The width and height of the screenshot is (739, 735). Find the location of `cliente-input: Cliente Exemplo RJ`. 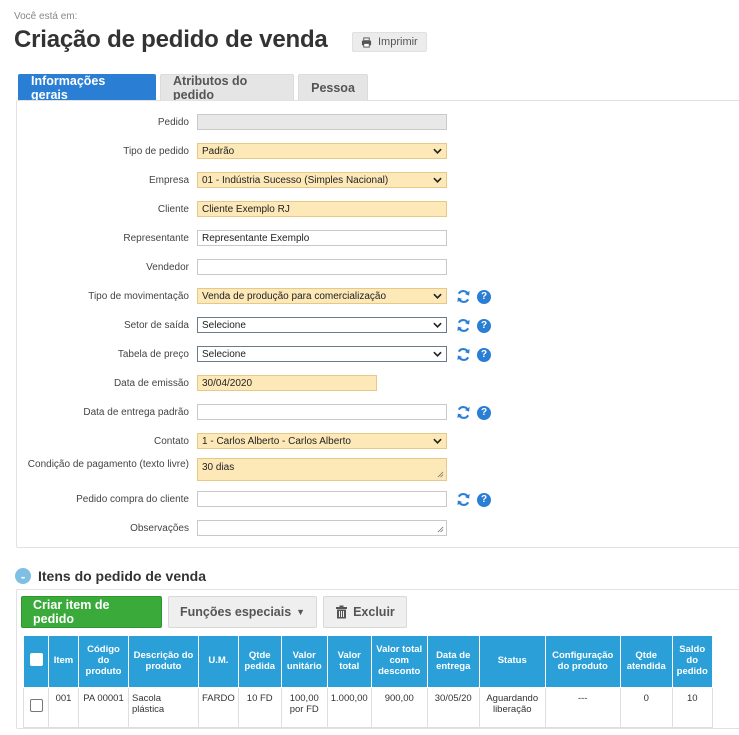

cliente-input: Cliente Exemplo RJ is located at coordinates (322, 209).